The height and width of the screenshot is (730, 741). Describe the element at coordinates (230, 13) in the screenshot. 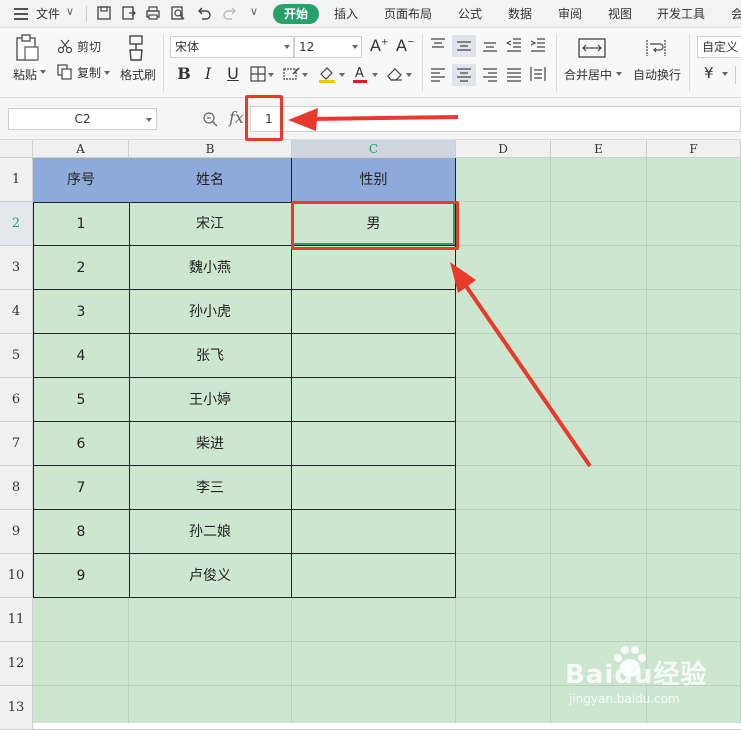

I see `redo-icon` at that location.